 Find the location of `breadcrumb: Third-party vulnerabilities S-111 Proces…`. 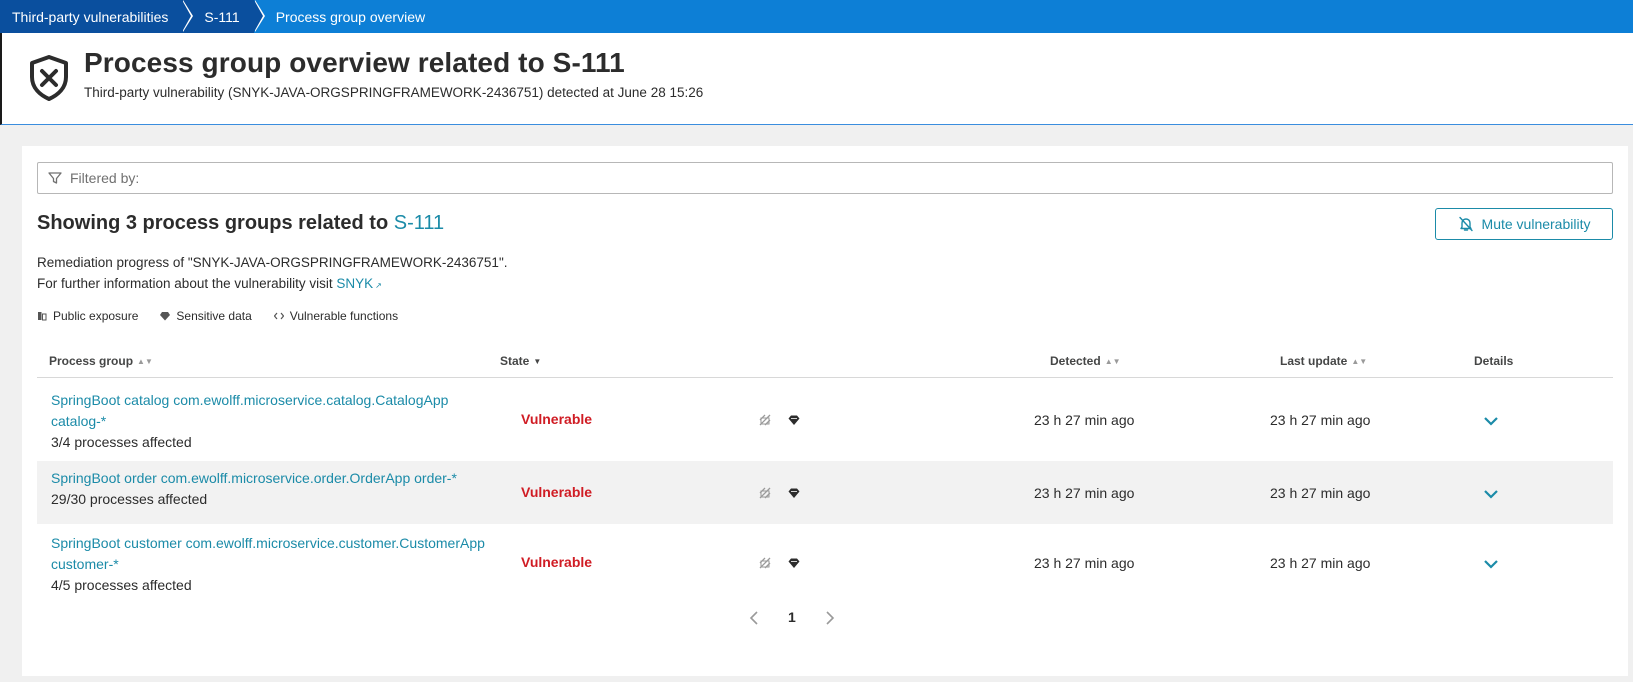

breadcrumb: Third-party vulnerabilities S-111 Proces… is located at coordinates (816, 16).